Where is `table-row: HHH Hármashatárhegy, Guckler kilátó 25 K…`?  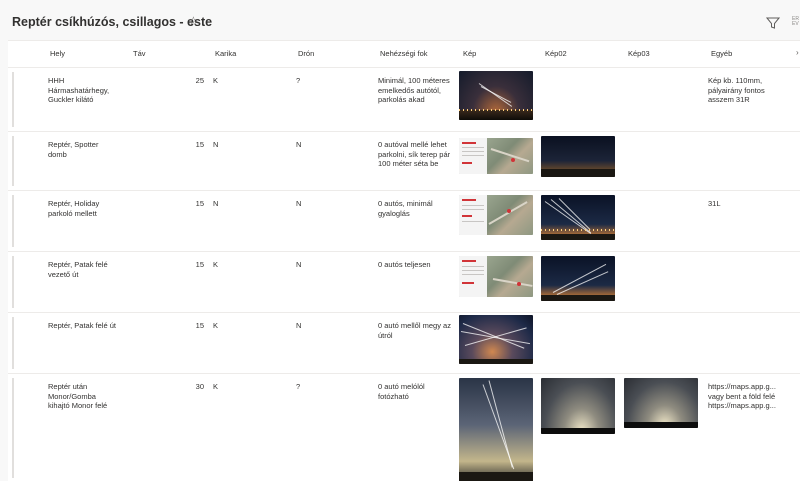 table-row: HHH Hármashatárhegy, Guckler kilátó 25 K… is located at coordinates (404, 100).